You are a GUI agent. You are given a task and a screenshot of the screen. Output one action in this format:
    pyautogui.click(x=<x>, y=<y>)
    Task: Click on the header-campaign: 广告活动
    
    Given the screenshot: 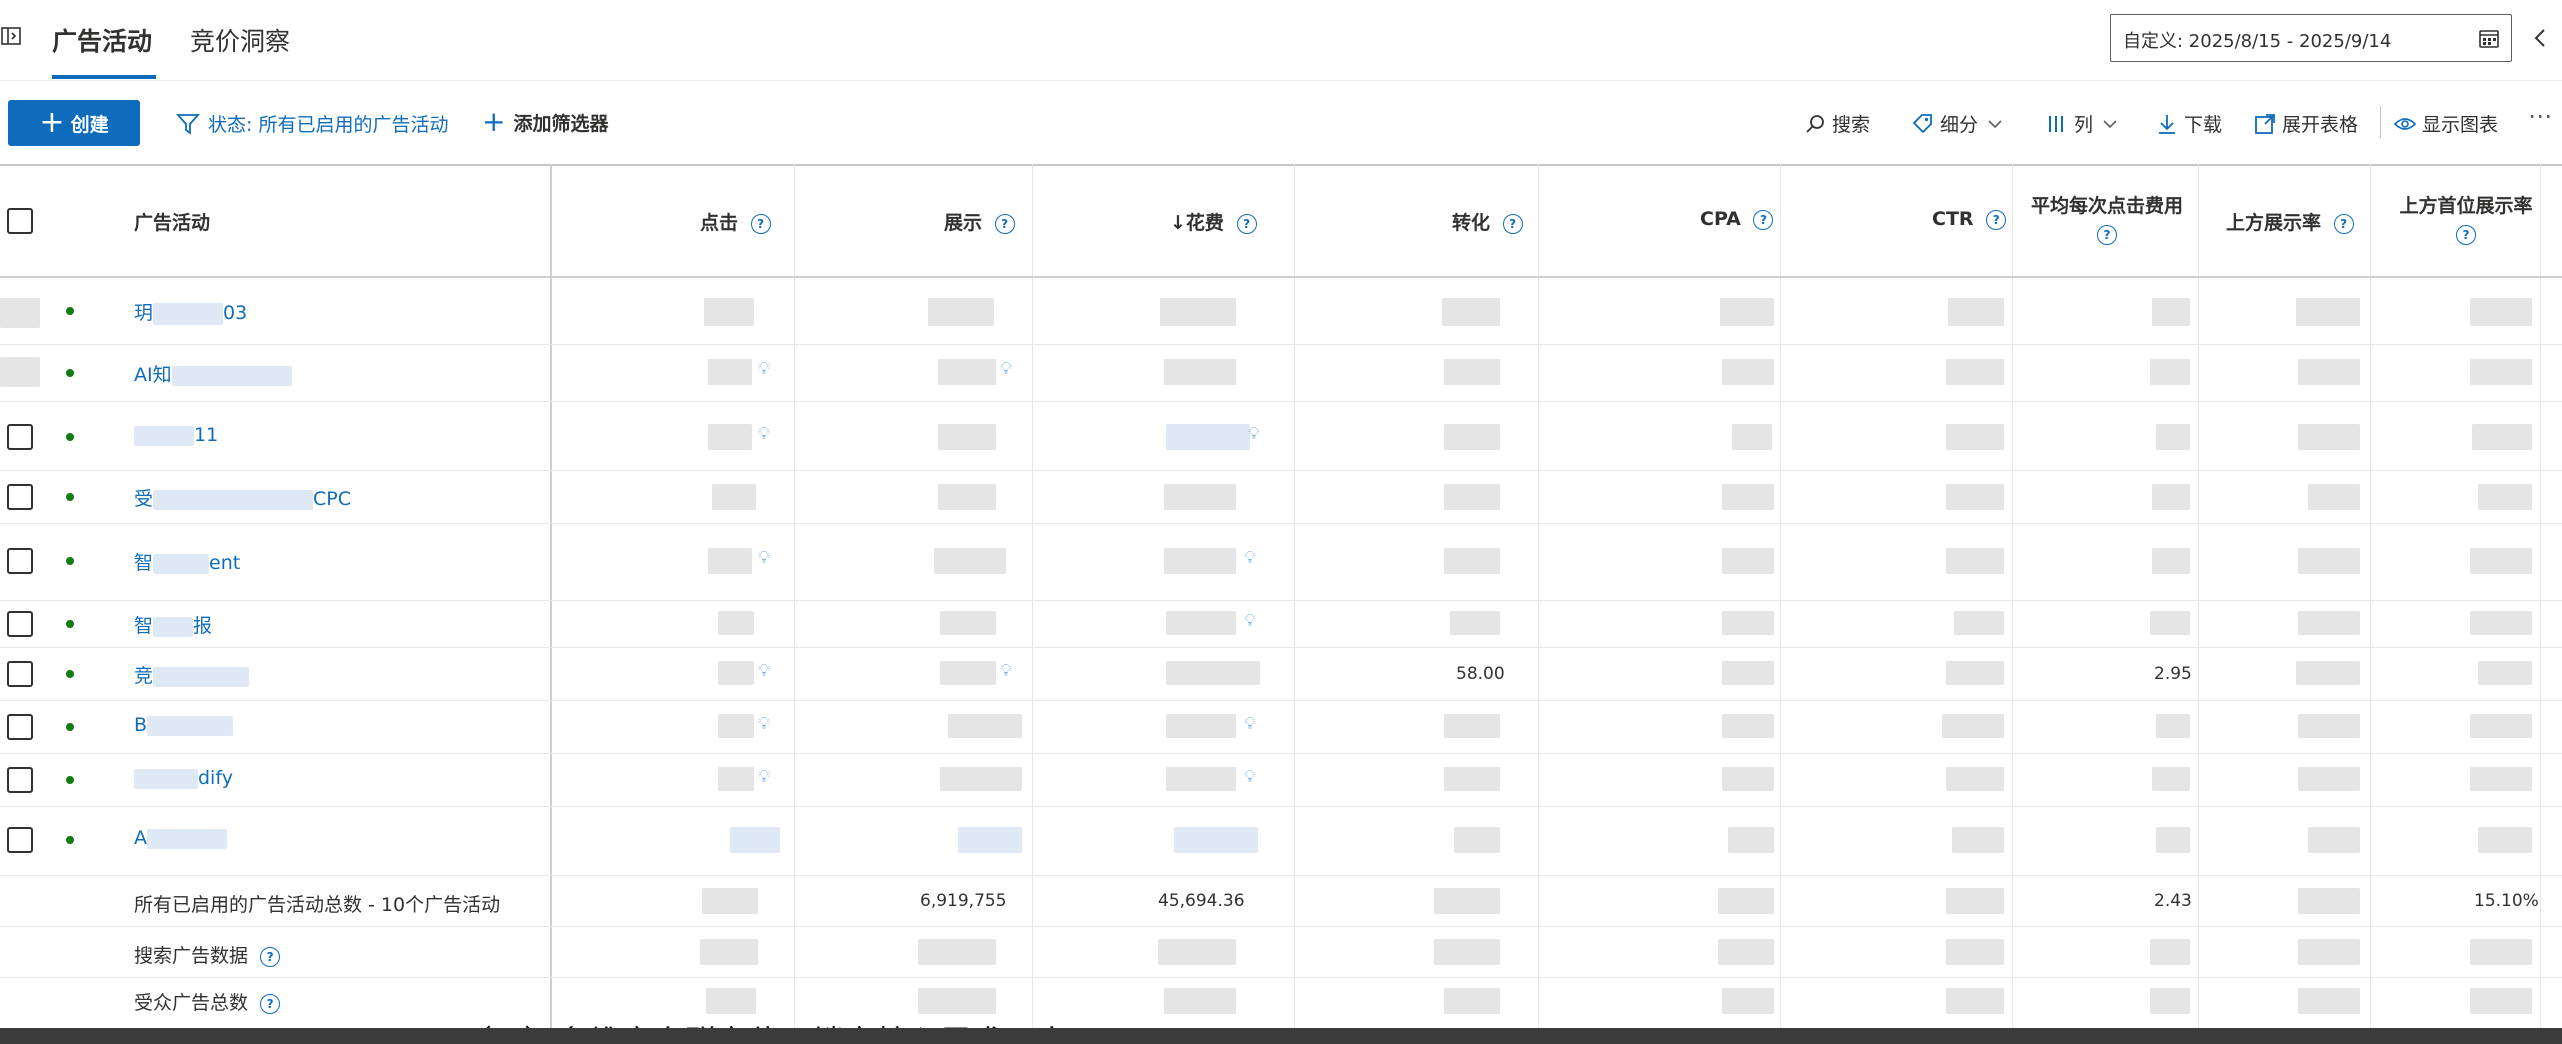 What is the action you would take?
    pyautogui.click(x=172, y=221)
    